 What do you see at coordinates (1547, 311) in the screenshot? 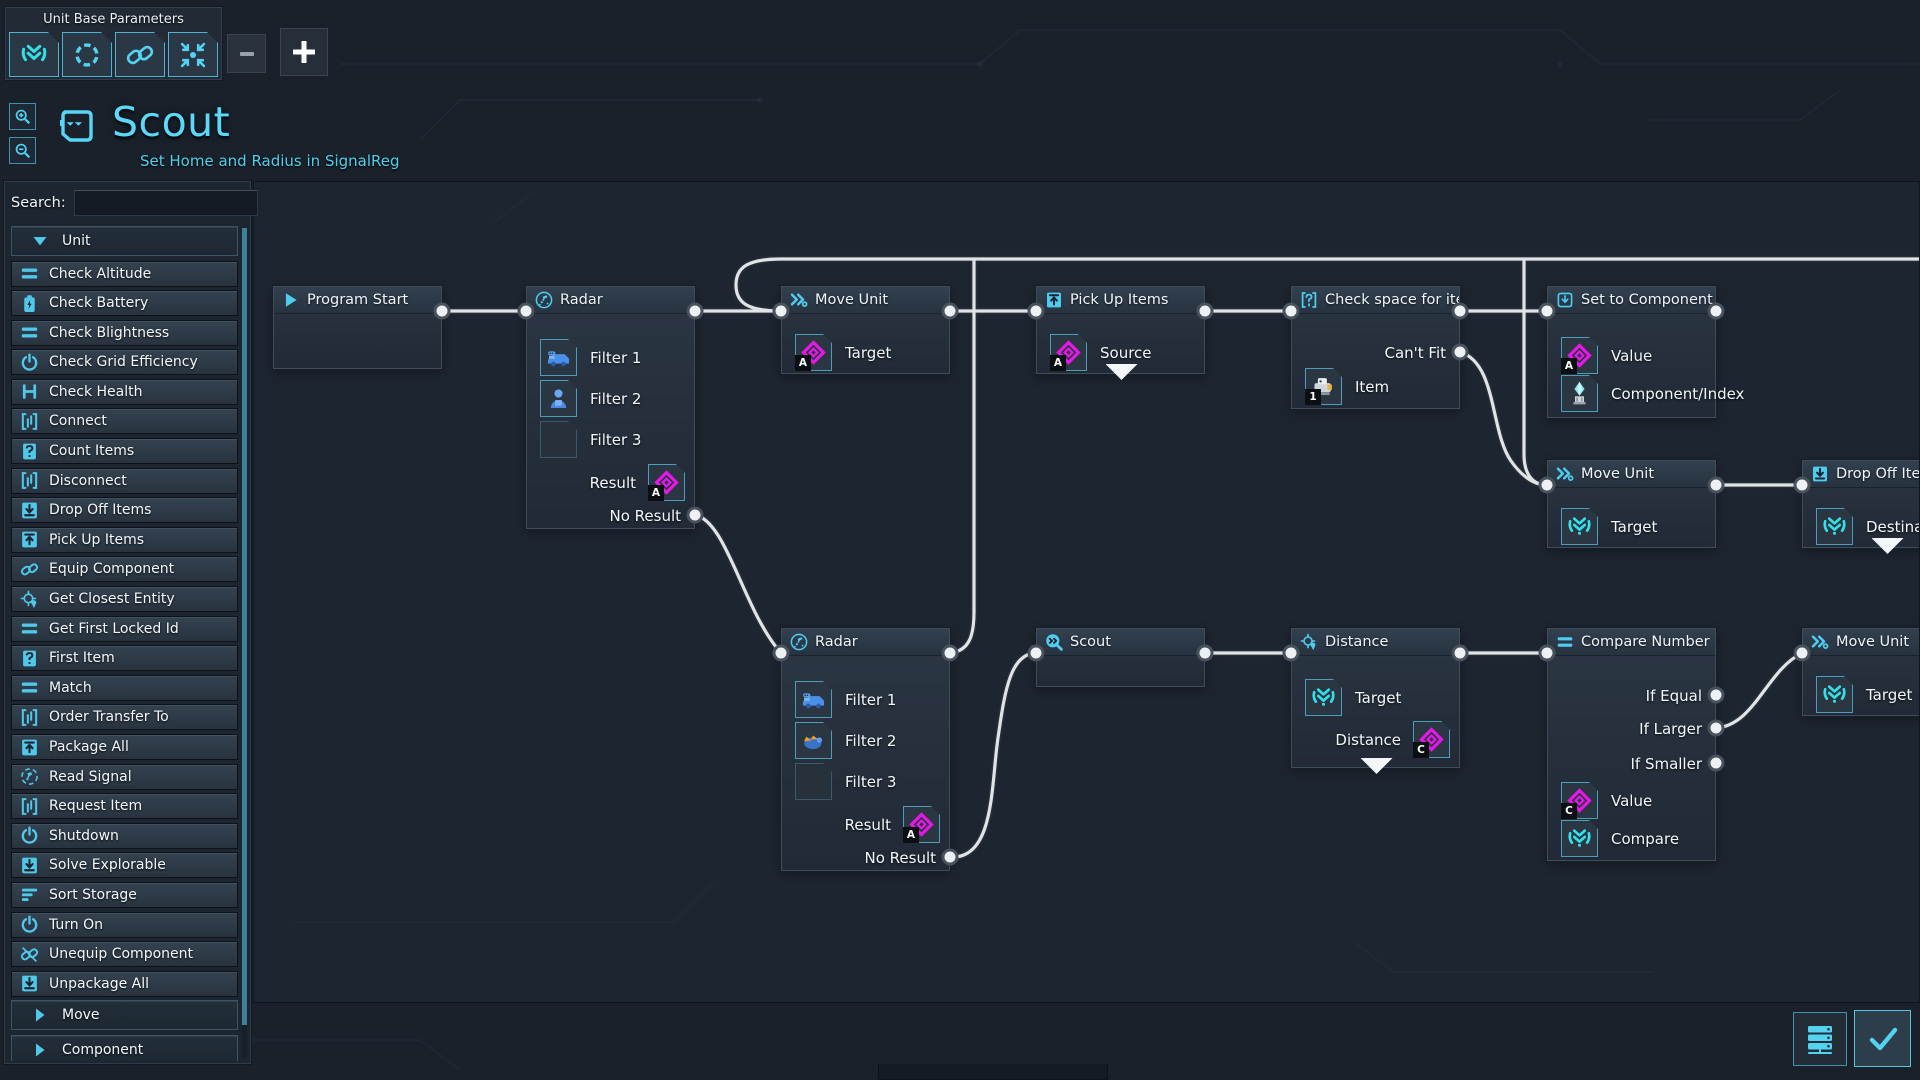
I see `port-set-to-component-in` at bounding box center [1547, 311].